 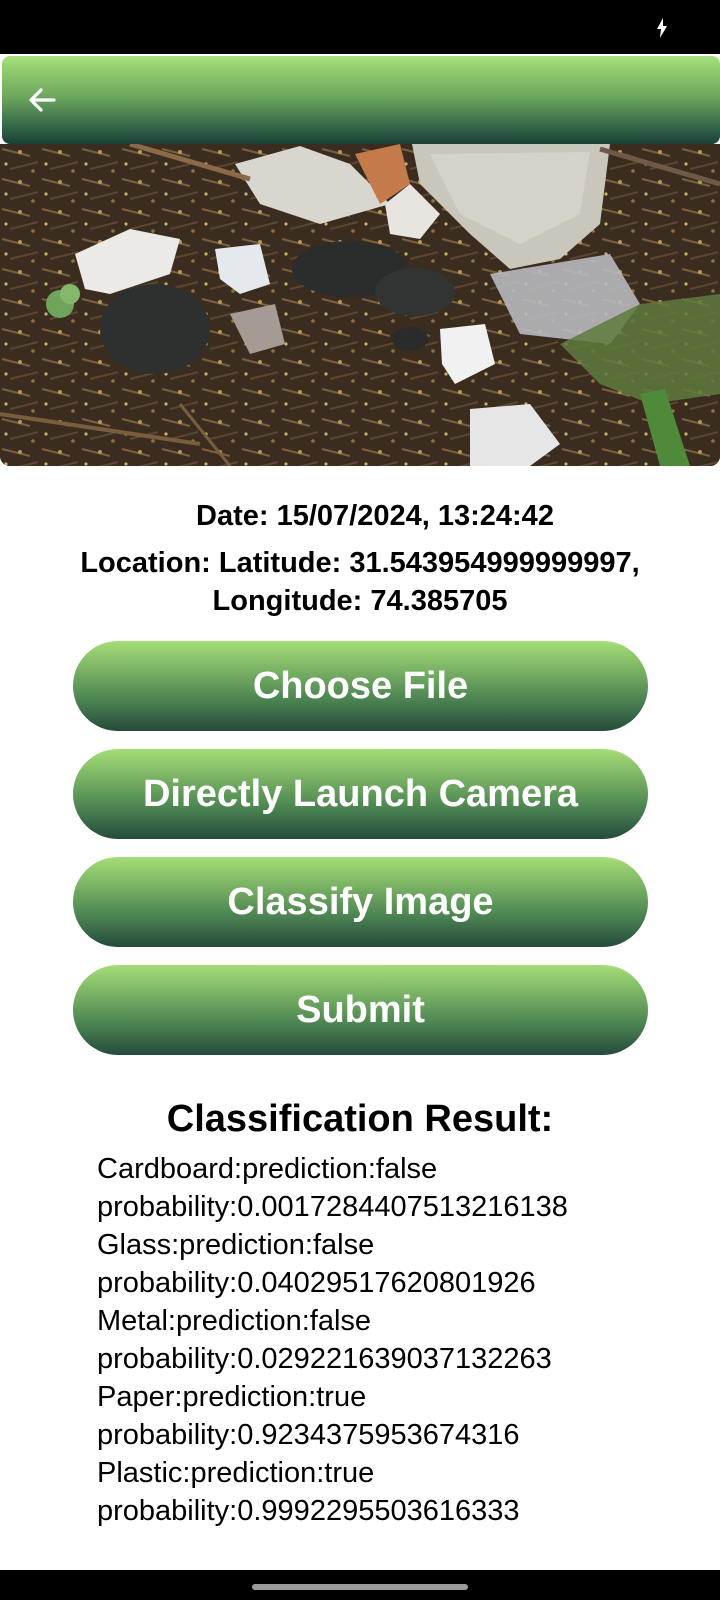 I want to click on classify-image-button: Classify Image, so click(x=360, y=902).